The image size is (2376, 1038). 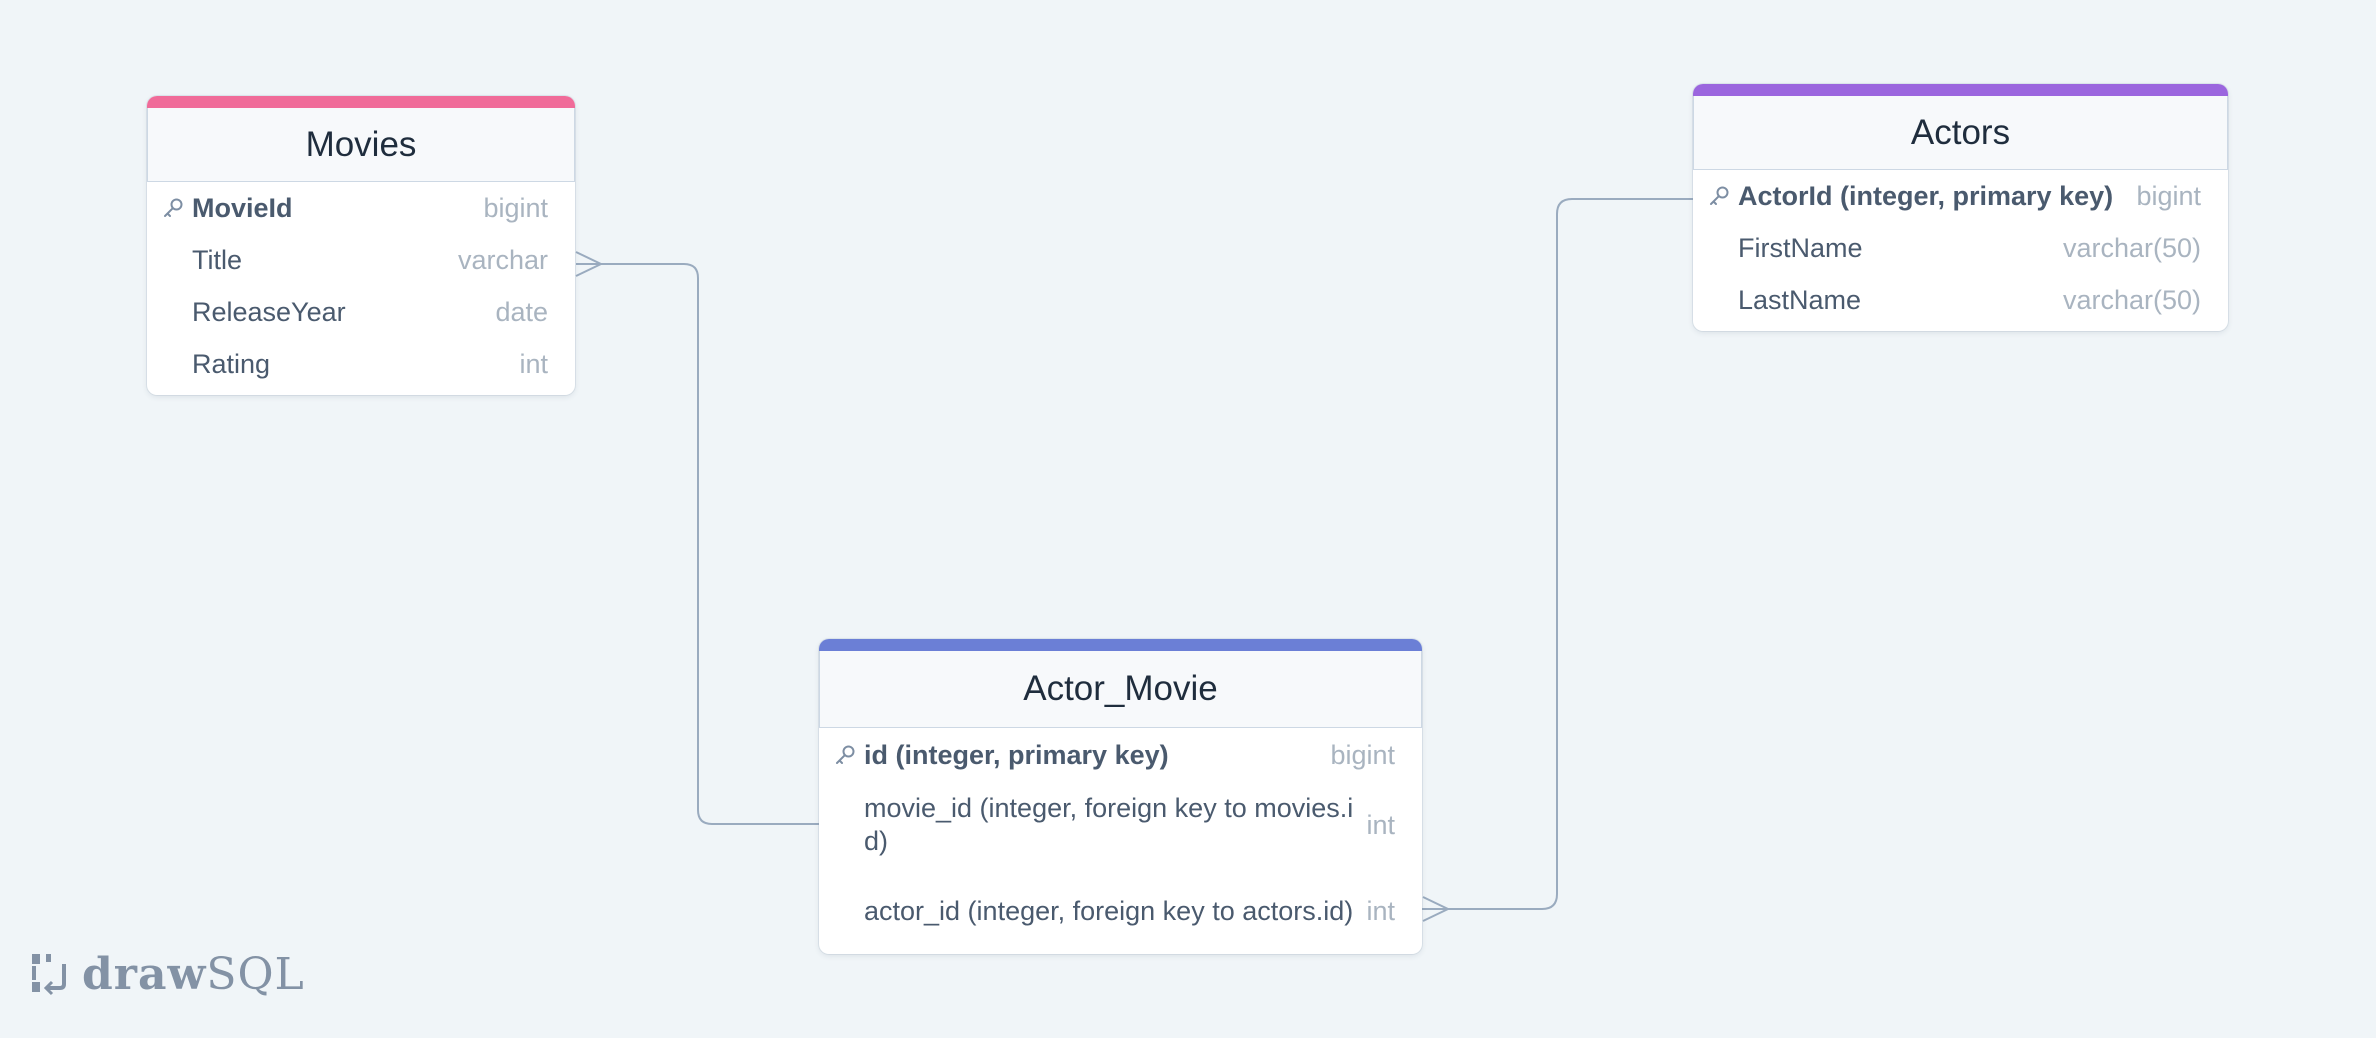 I want to click on logo-text-sql: SQL, so click(x=255, y=974).